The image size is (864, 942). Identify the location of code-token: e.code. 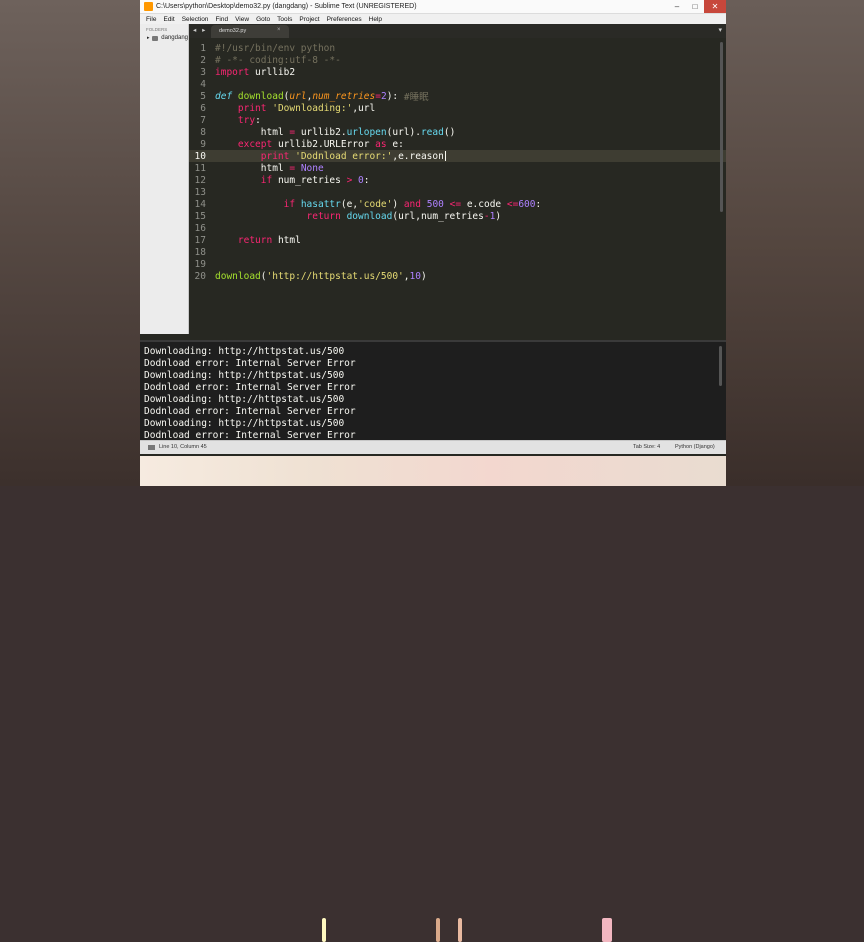
(484, 204).